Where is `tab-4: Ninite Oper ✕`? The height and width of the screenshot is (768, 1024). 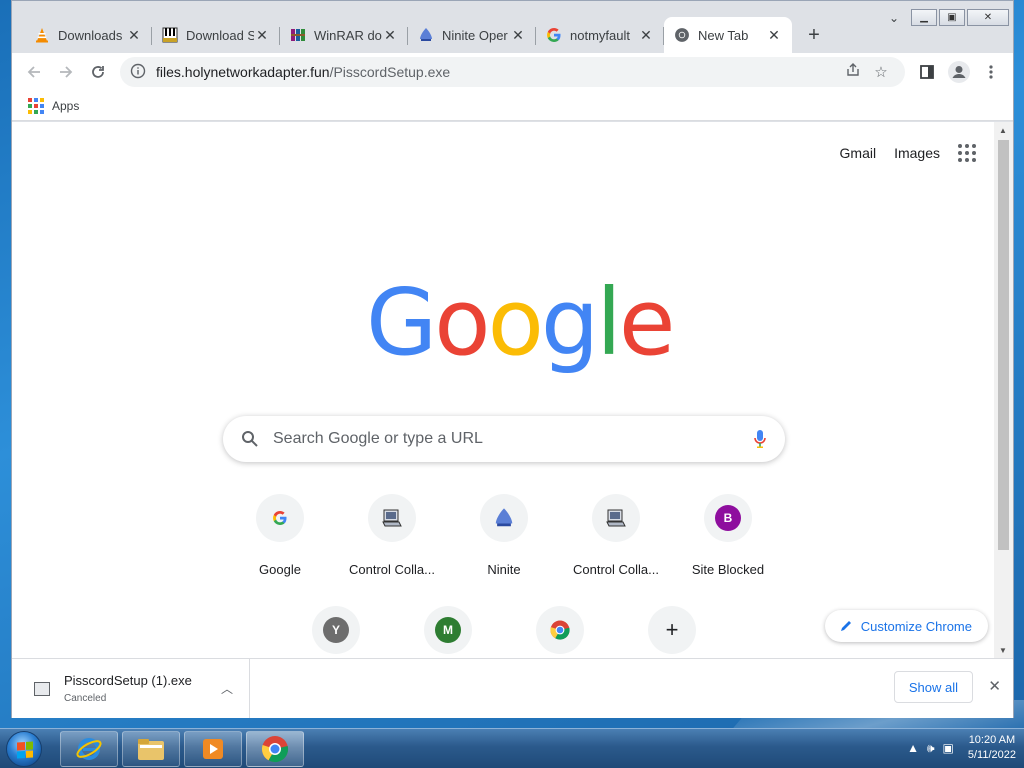
tab-4: Ninite Oper ✕ is located at coordinates (472, 35).